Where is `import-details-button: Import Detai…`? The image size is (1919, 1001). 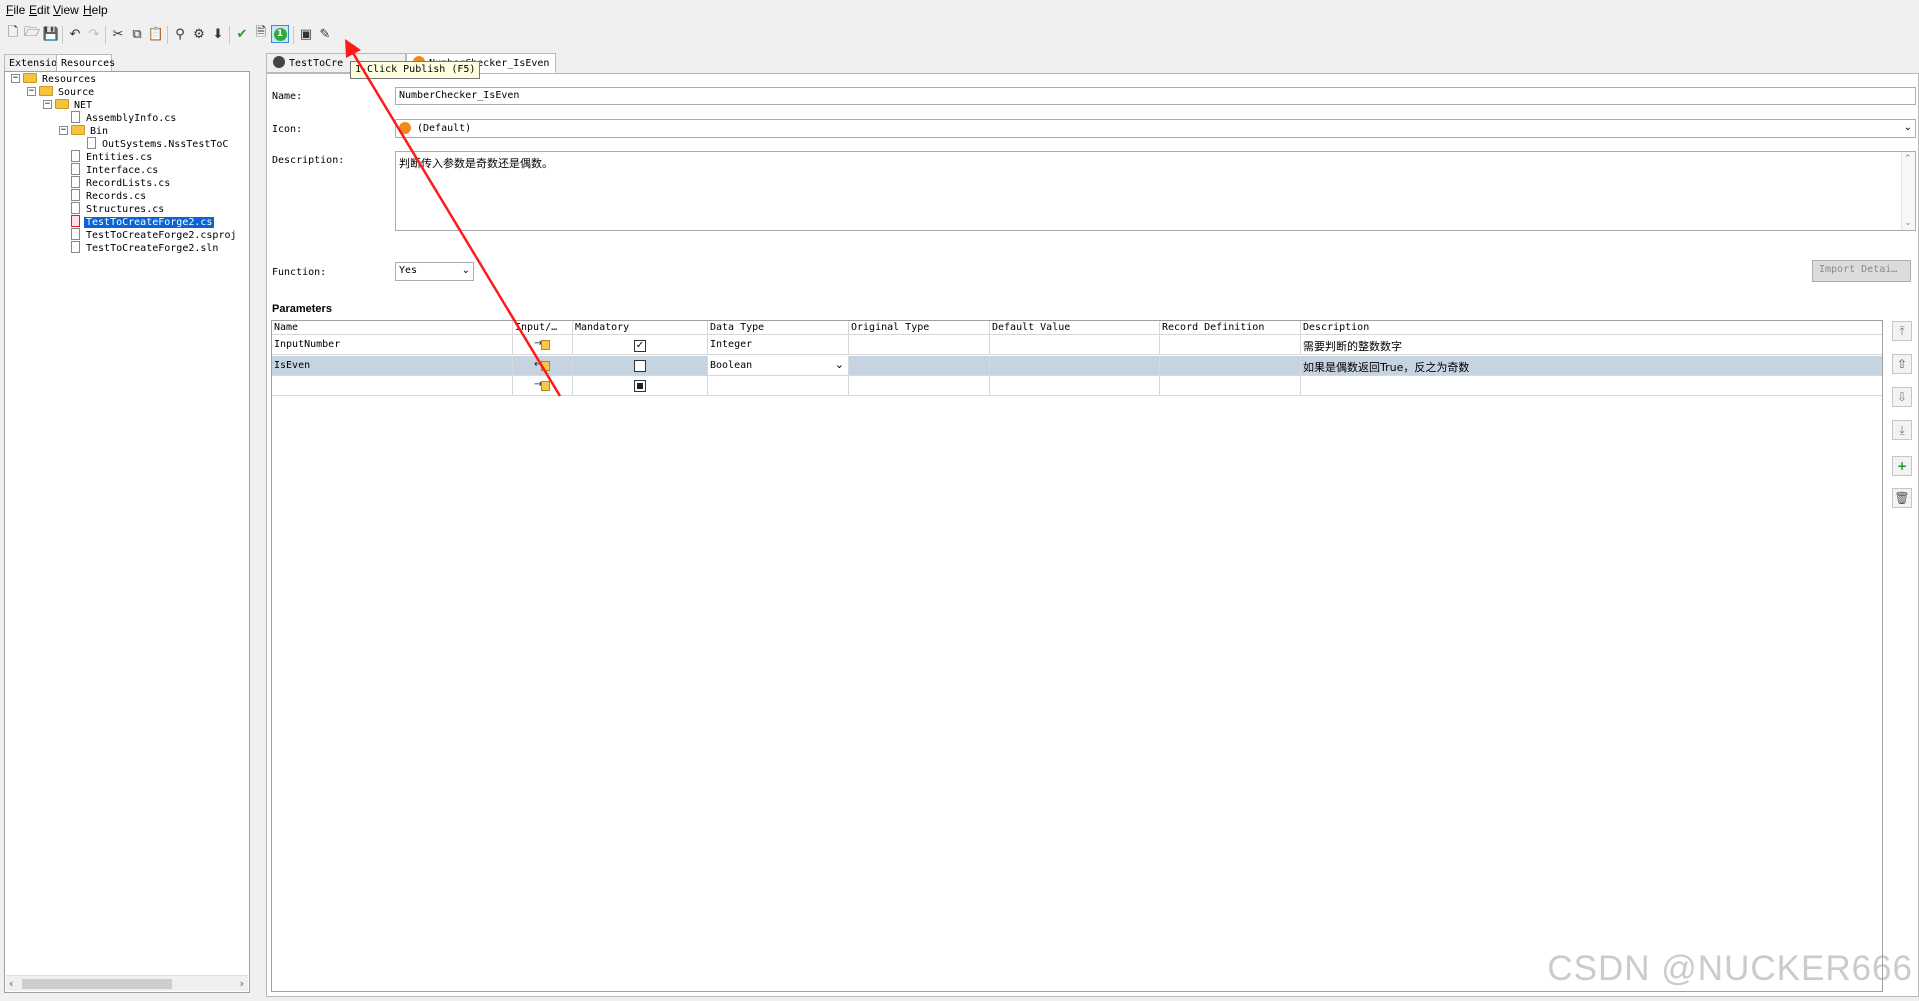
import-details-button: Import Detai… is located at coordinates (1861, 271).